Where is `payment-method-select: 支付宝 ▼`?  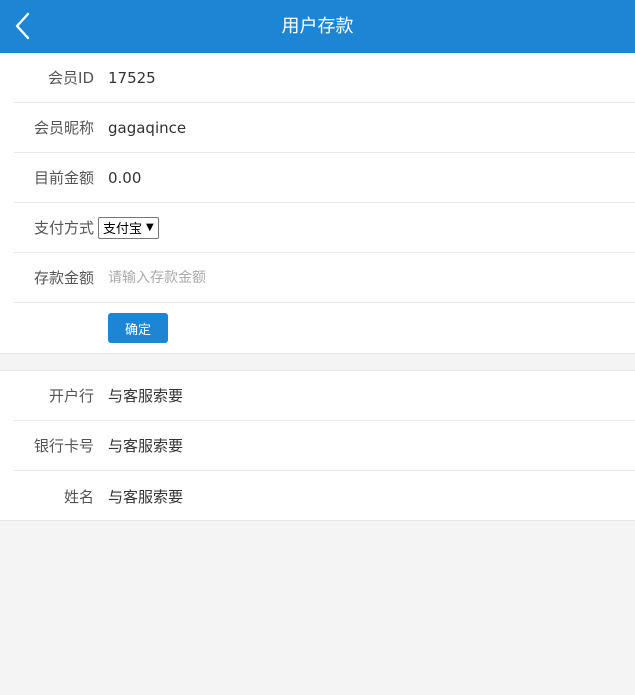 payment-method-select: 支付宝 ▼ is located at coordinates (128, 227).